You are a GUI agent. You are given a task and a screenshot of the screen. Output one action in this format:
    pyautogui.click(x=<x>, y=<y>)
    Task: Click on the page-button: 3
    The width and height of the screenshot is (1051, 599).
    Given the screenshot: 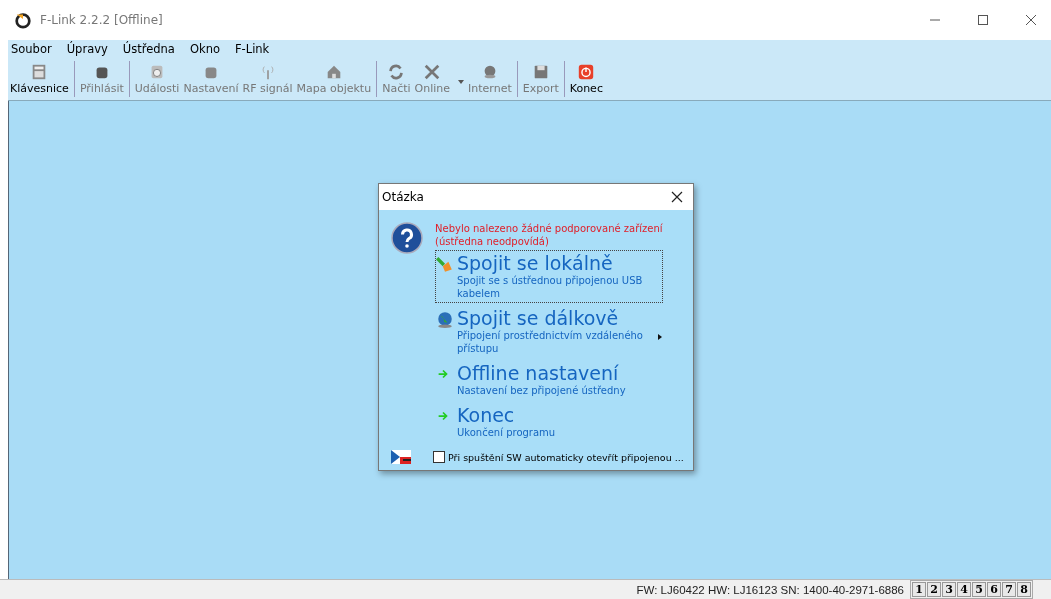 What is the action you would take?
    pyautogui.click(x=949, y=589)
    